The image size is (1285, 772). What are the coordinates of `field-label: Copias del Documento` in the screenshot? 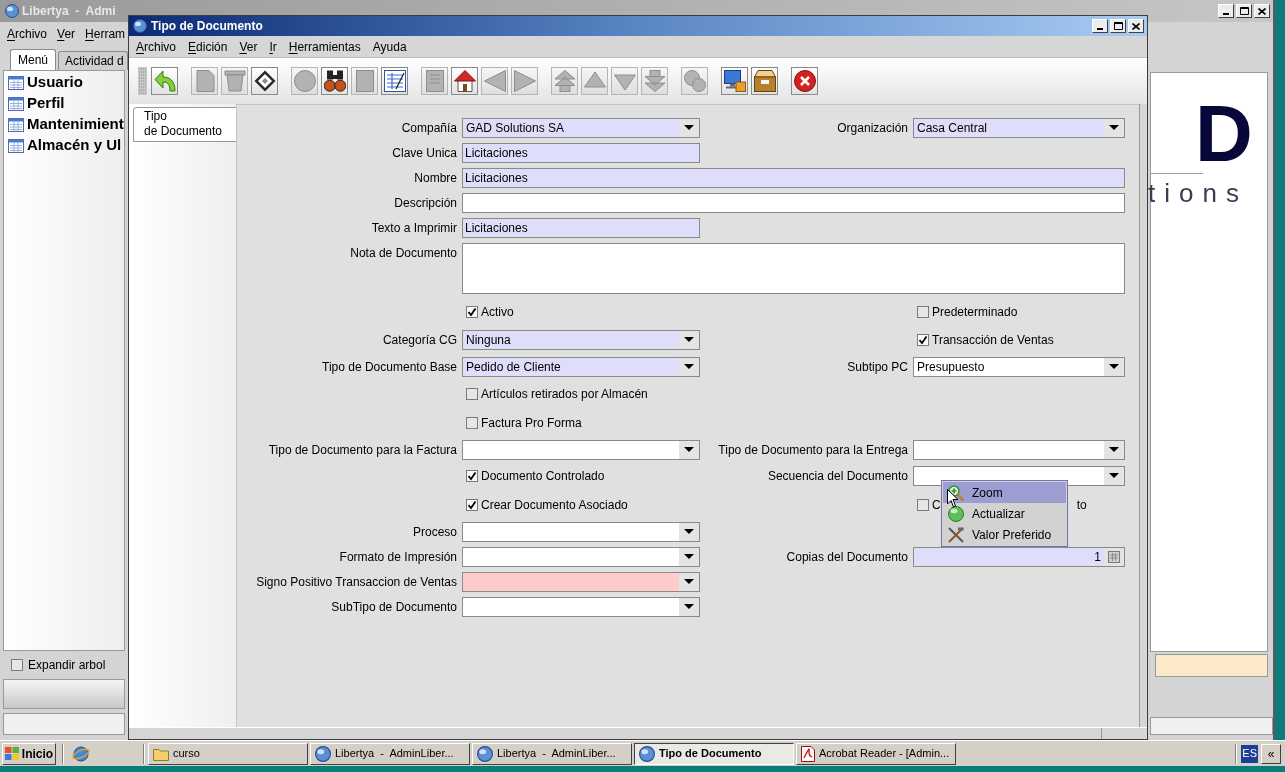 It's located at (847, 557).